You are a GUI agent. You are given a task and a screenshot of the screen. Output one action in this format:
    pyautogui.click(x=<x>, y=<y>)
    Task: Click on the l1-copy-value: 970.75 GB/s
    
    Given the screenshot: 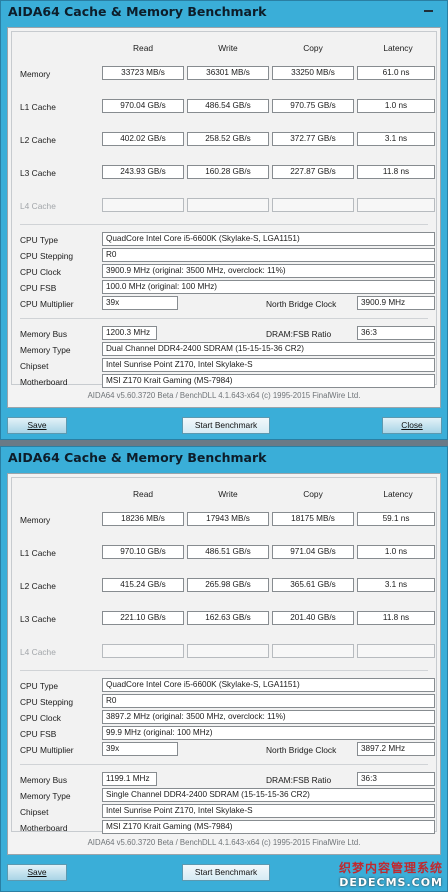 What is the action you would take?
    pyautogui.click(x=313, y=106)
    